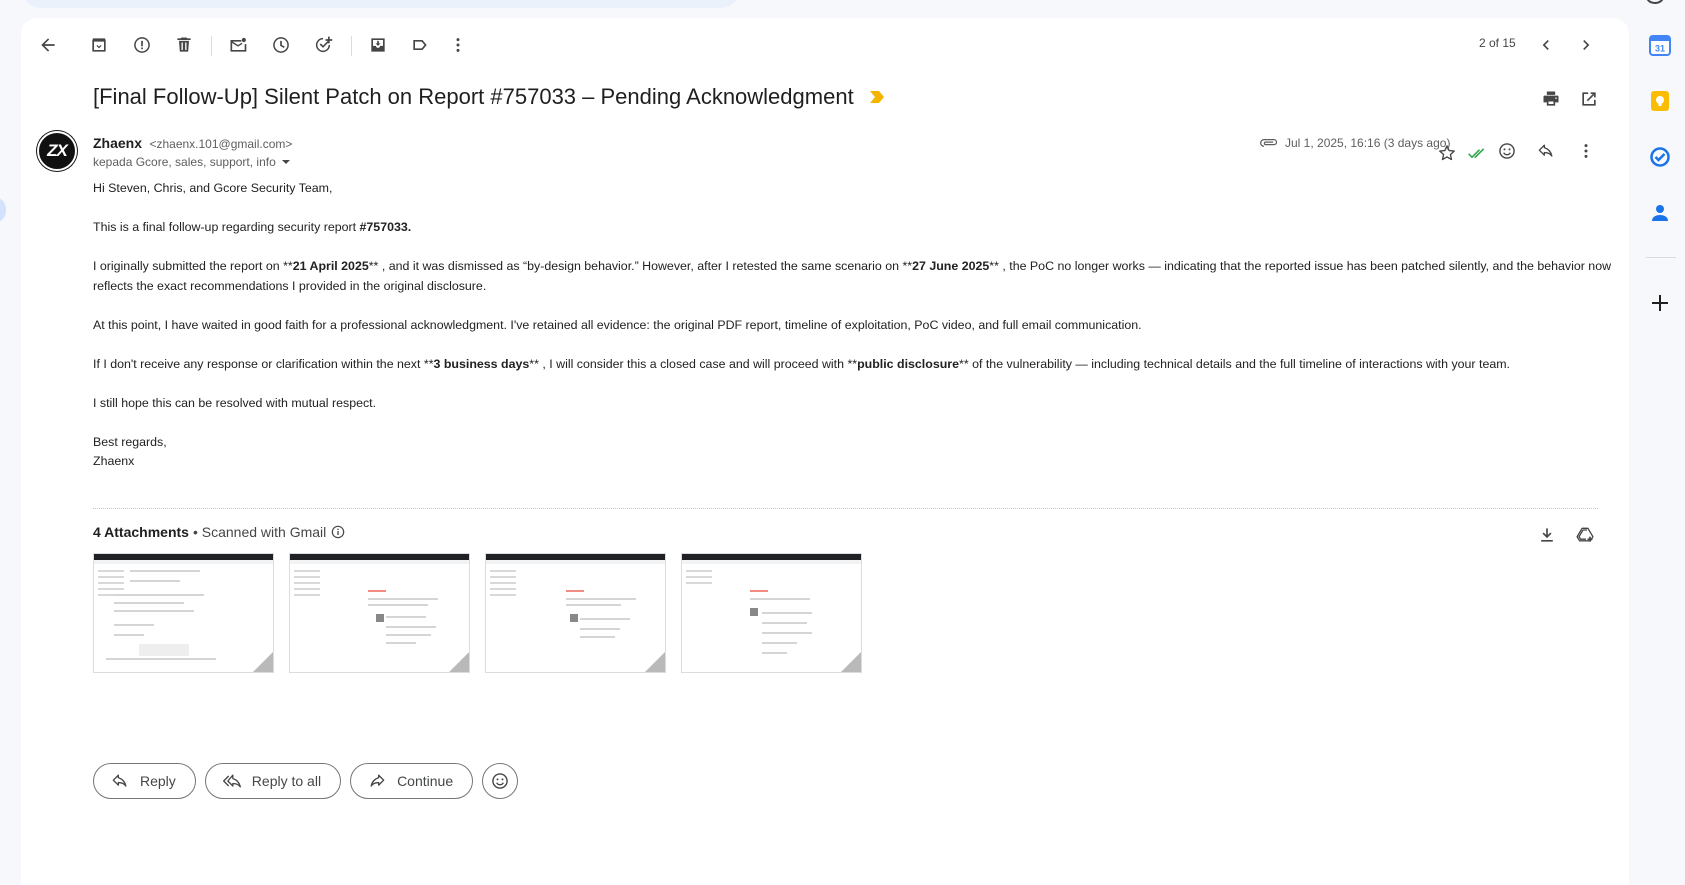 The width and height of the screenshot is (1685, 885). What do you see at coordinates (114, 461) in the screenshot?
I see `signature: Zhaenx` at bounding box center [114, 461].